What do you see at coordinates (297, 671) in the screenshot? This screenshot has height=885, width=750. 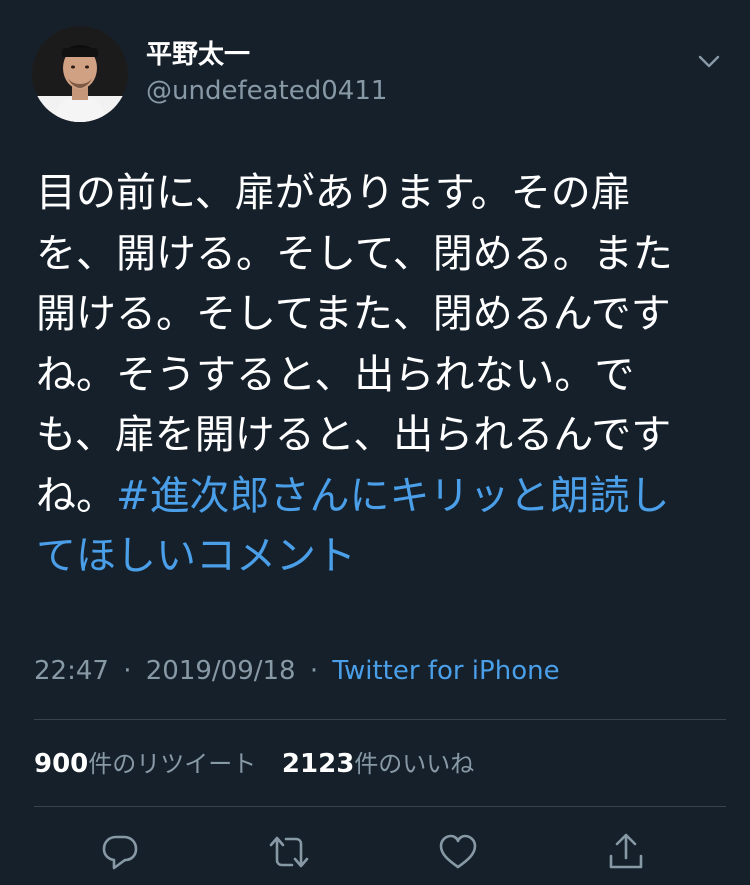 I see `tweet-metadata: 22:47 · 2019/09/18 · Twitter for iPhone` at bounding box center [297, 671].